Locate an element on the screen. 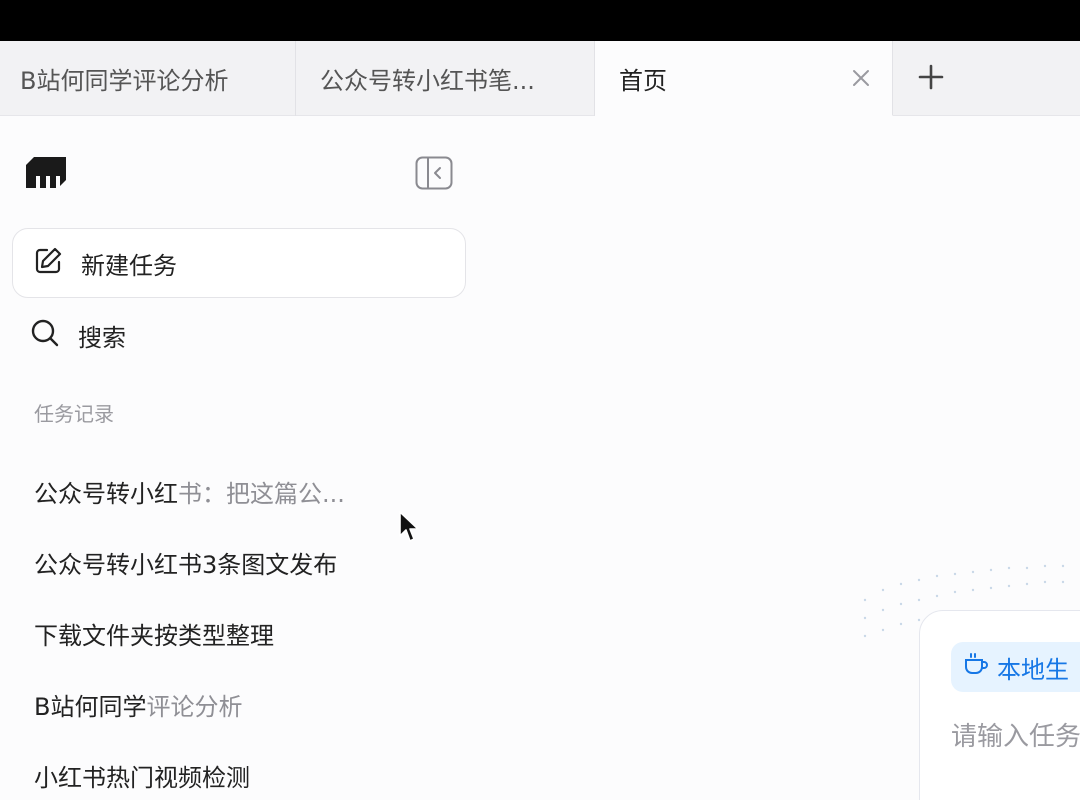 Image resolution: width=1080 pixels, height=800 pixels. edit-icon is located at coordinates (48, 263).